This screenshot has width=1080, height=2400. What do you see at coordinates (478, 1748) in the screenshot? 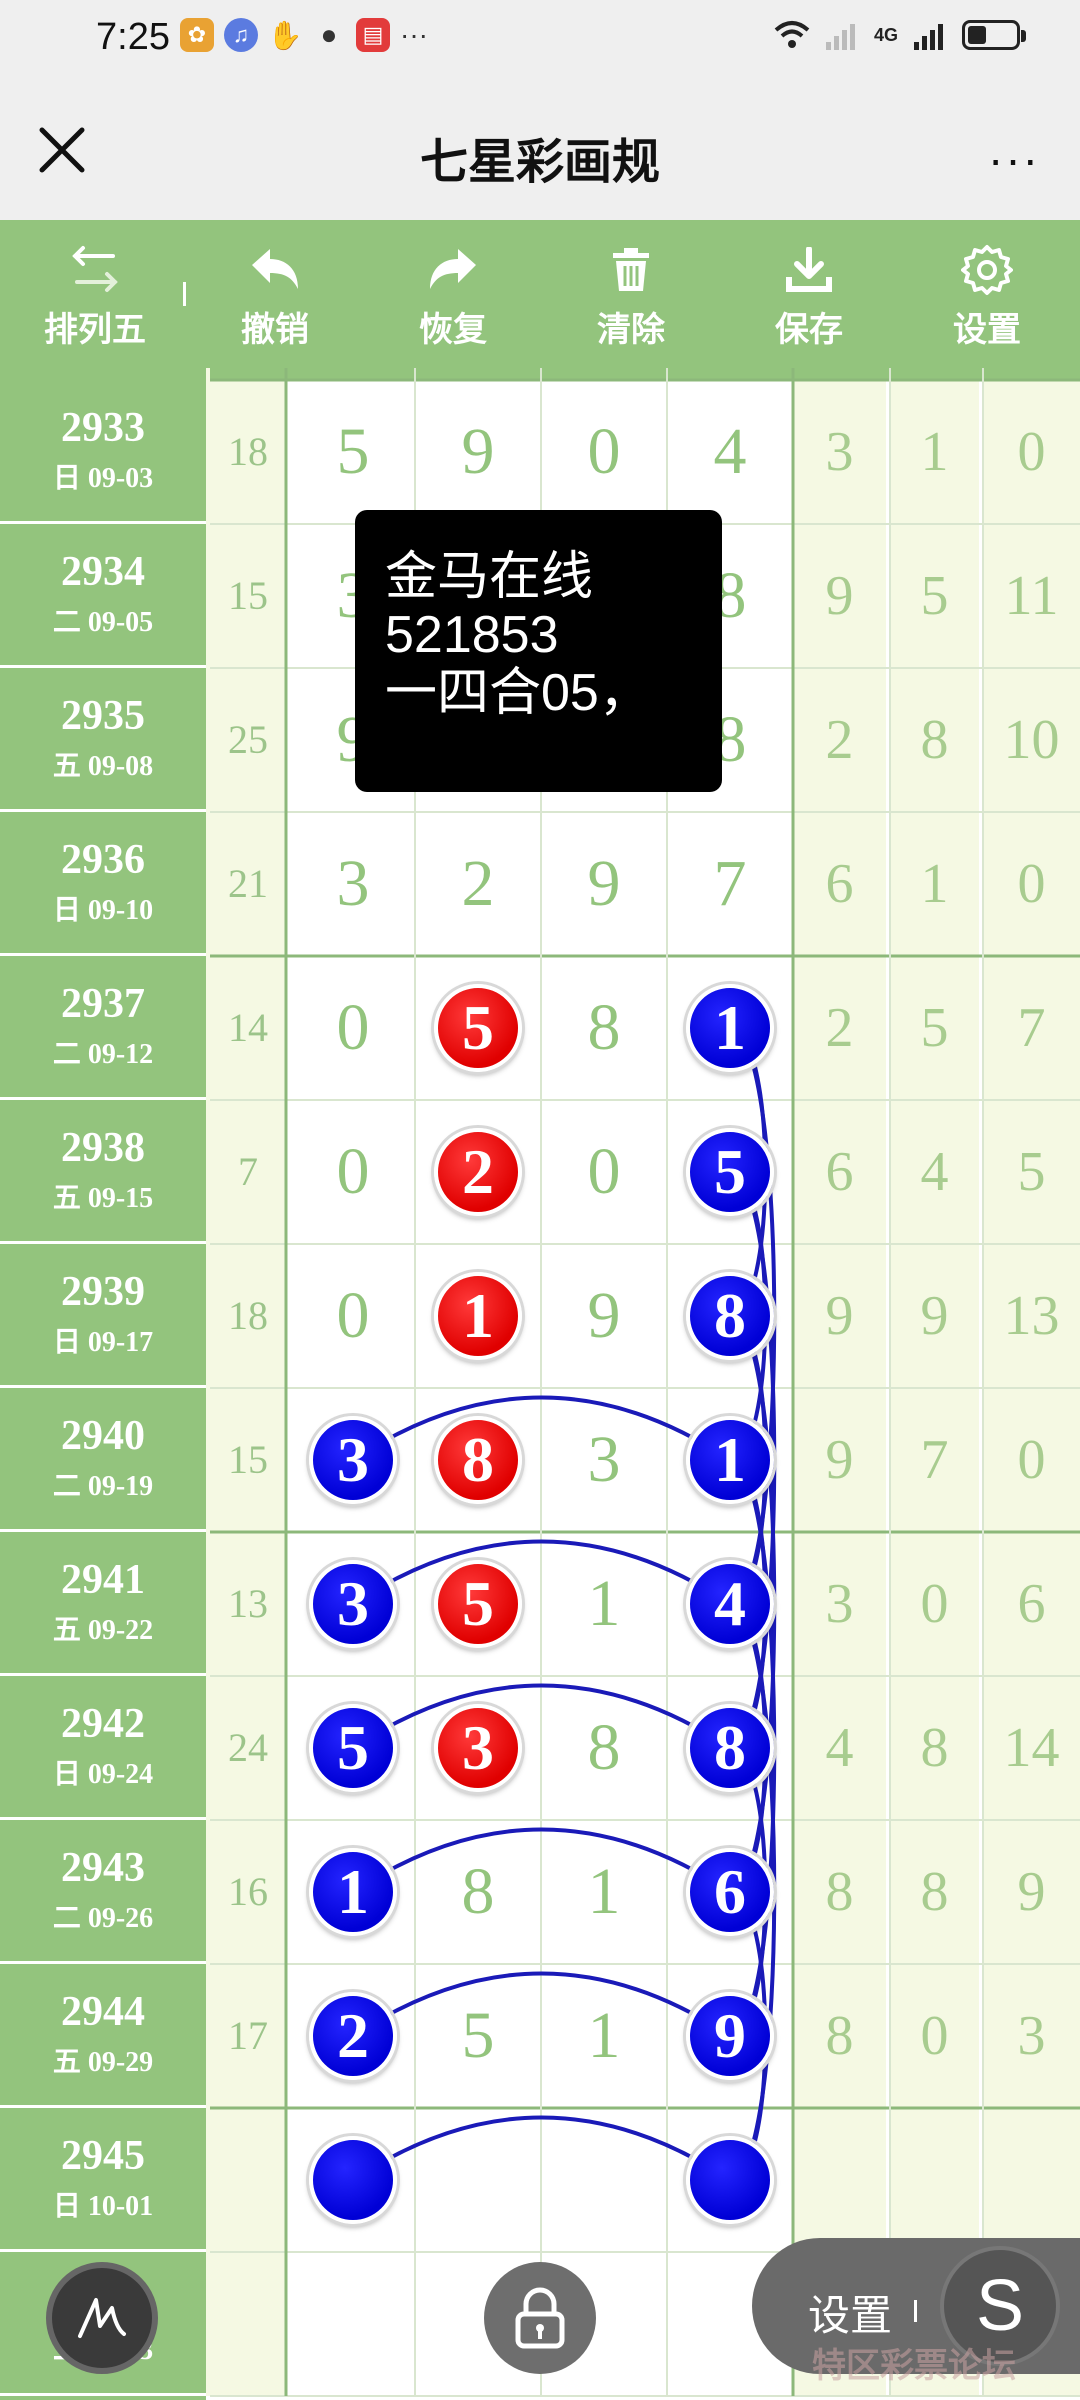
I see `red-ball: 3` at bounding box center [478, 1748].